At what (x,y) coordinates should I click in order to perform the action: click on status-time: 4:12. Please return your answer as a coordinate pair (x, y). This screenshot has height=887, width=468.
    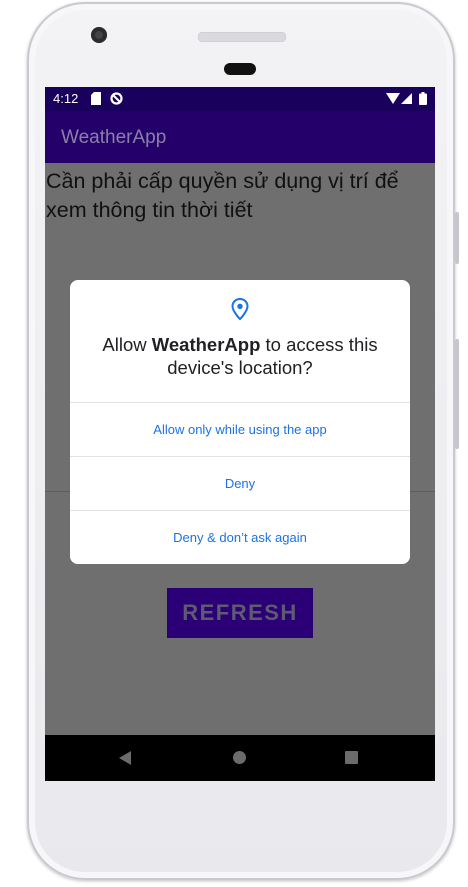
    Looking at the image, I should click on (66, 98).